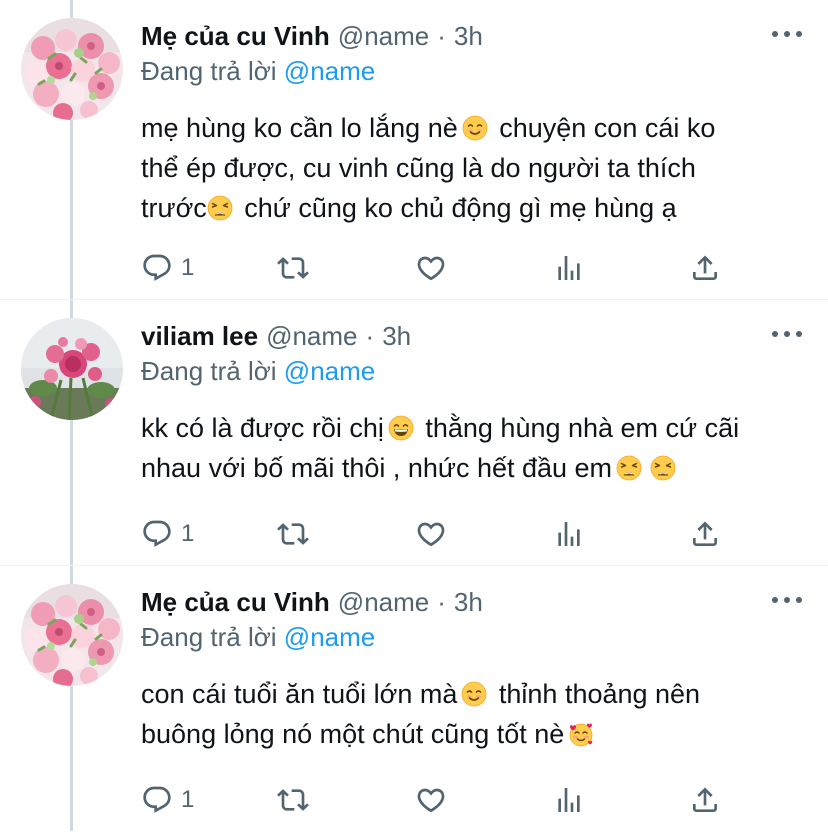 This screenshot has width=828, height=832. What do you see at coordinates (299, 128) in the screenshot?
I see `tweet-text-segment: mẹ hùng ko cần lo lắng nè` at bounding box center [299, 128].